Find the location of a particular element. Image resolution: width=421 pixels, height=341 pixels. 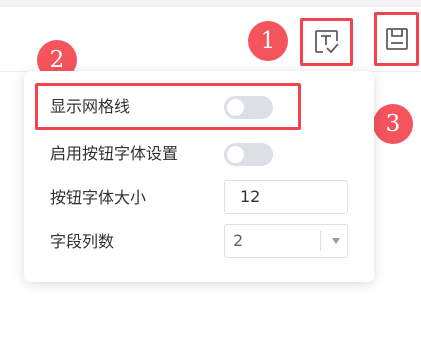

enable-button-font-label: 启用按钮字体设置 is located at coordinates (114, 153).